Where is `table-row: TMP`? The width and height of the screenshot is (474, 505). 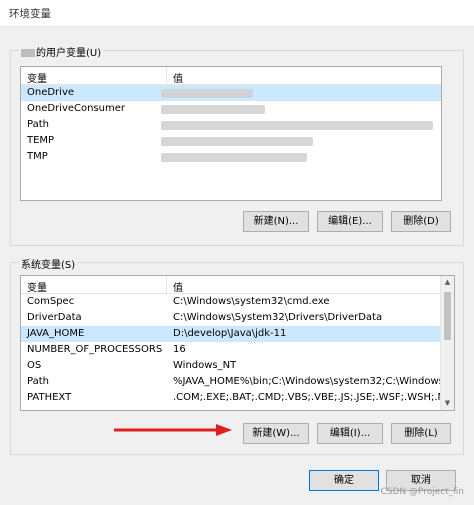 table-row: TMP is located at coordinates (231, 157).